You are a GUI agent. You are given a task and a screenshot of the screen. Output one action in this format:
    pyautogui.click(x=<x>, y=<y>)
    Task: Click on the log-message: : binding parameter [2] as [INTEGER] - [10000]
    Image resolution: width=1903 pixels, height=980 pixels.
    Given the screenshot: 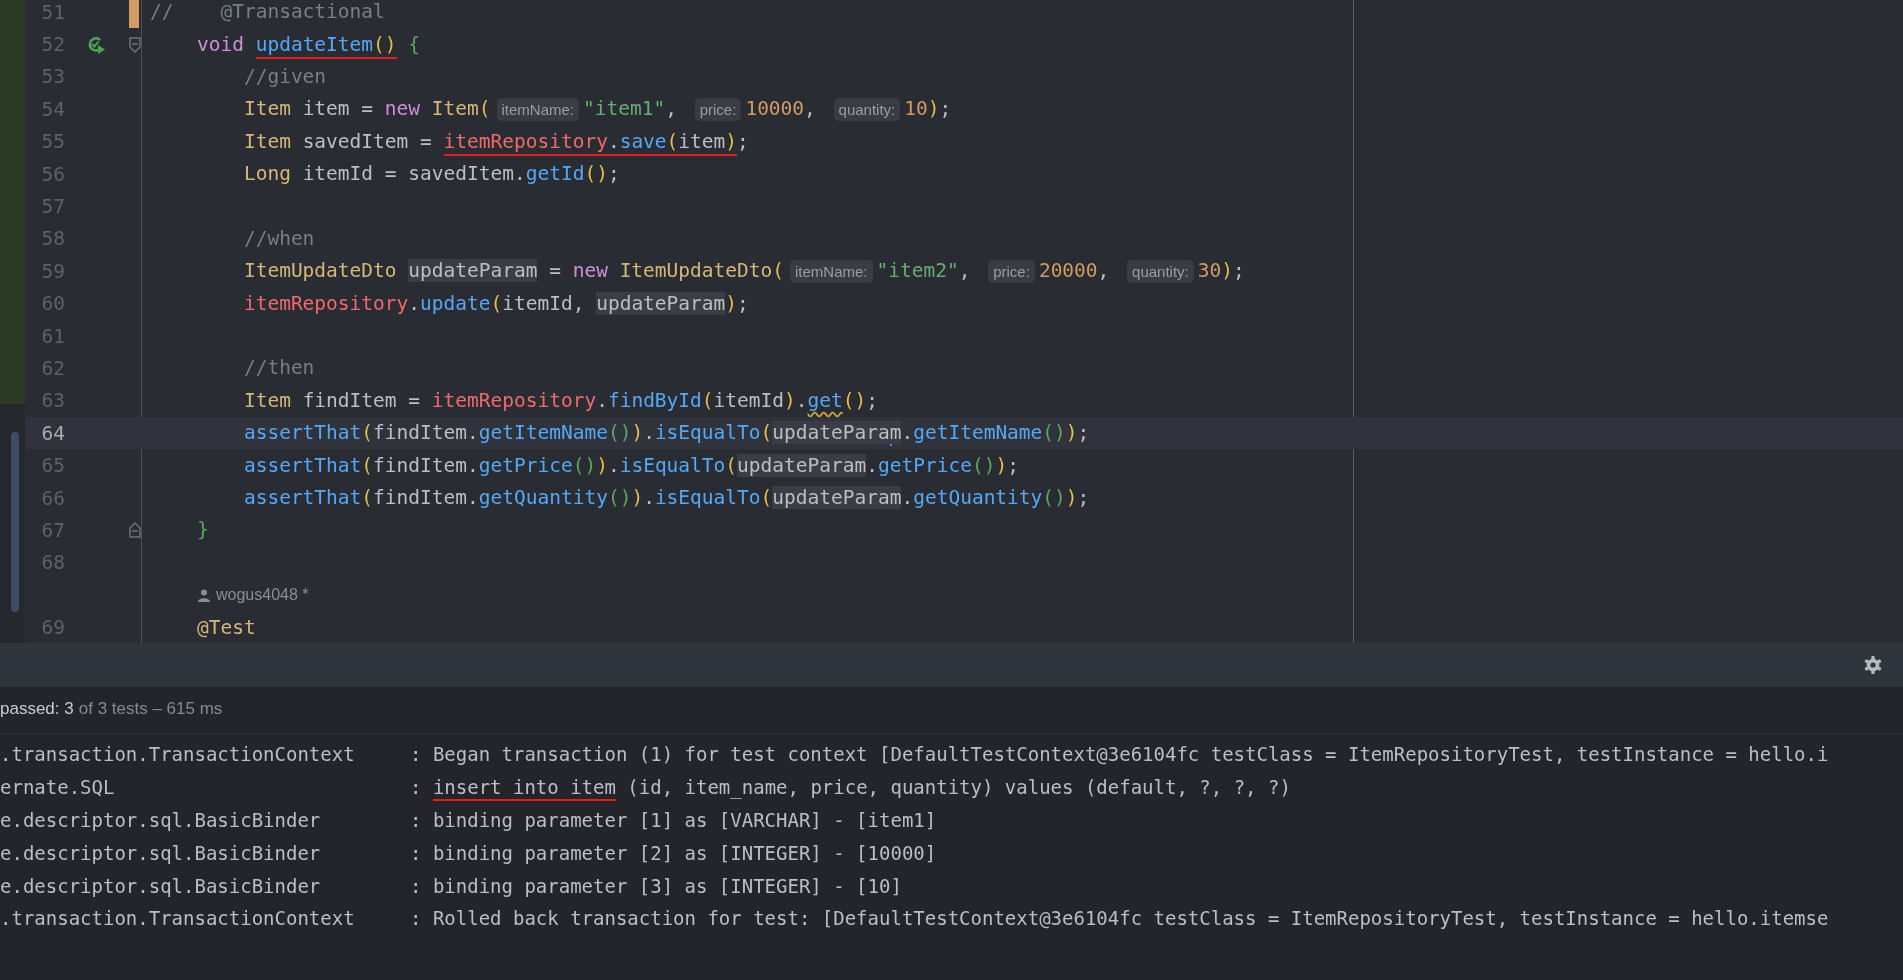 What is the action you would take?
    pyautogui.click(x=673, y=852)
    